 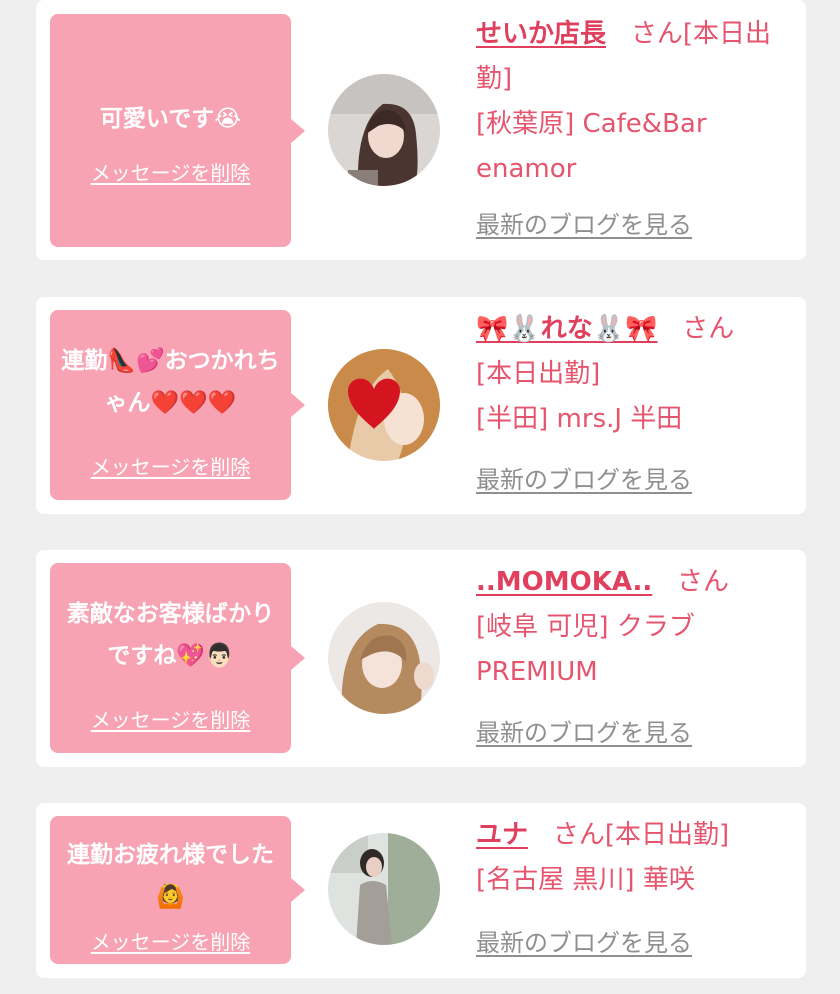 What do you see at coordinates (591, 146) in the screenshot?
I see `shop-location: [秋葉原] Cafe&Bar enamor` at bounding box center [591, 146].